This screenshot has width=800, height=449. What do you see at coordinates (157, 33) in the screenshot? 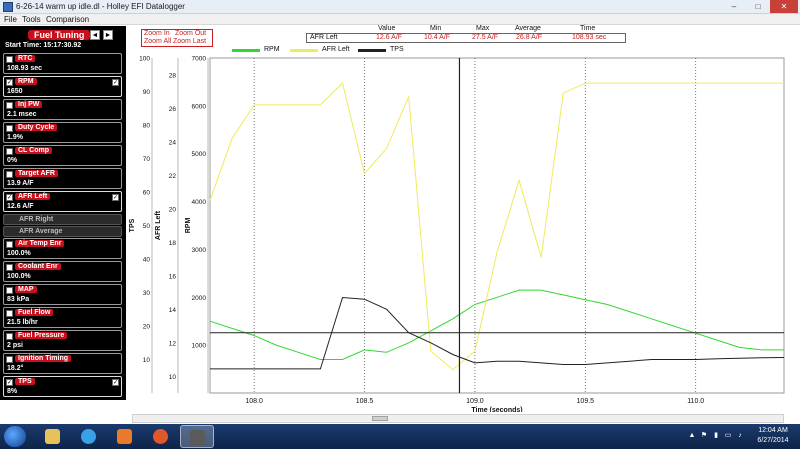
I see `zoom-in-button: Zoom In` at bounding box center [157, 33].